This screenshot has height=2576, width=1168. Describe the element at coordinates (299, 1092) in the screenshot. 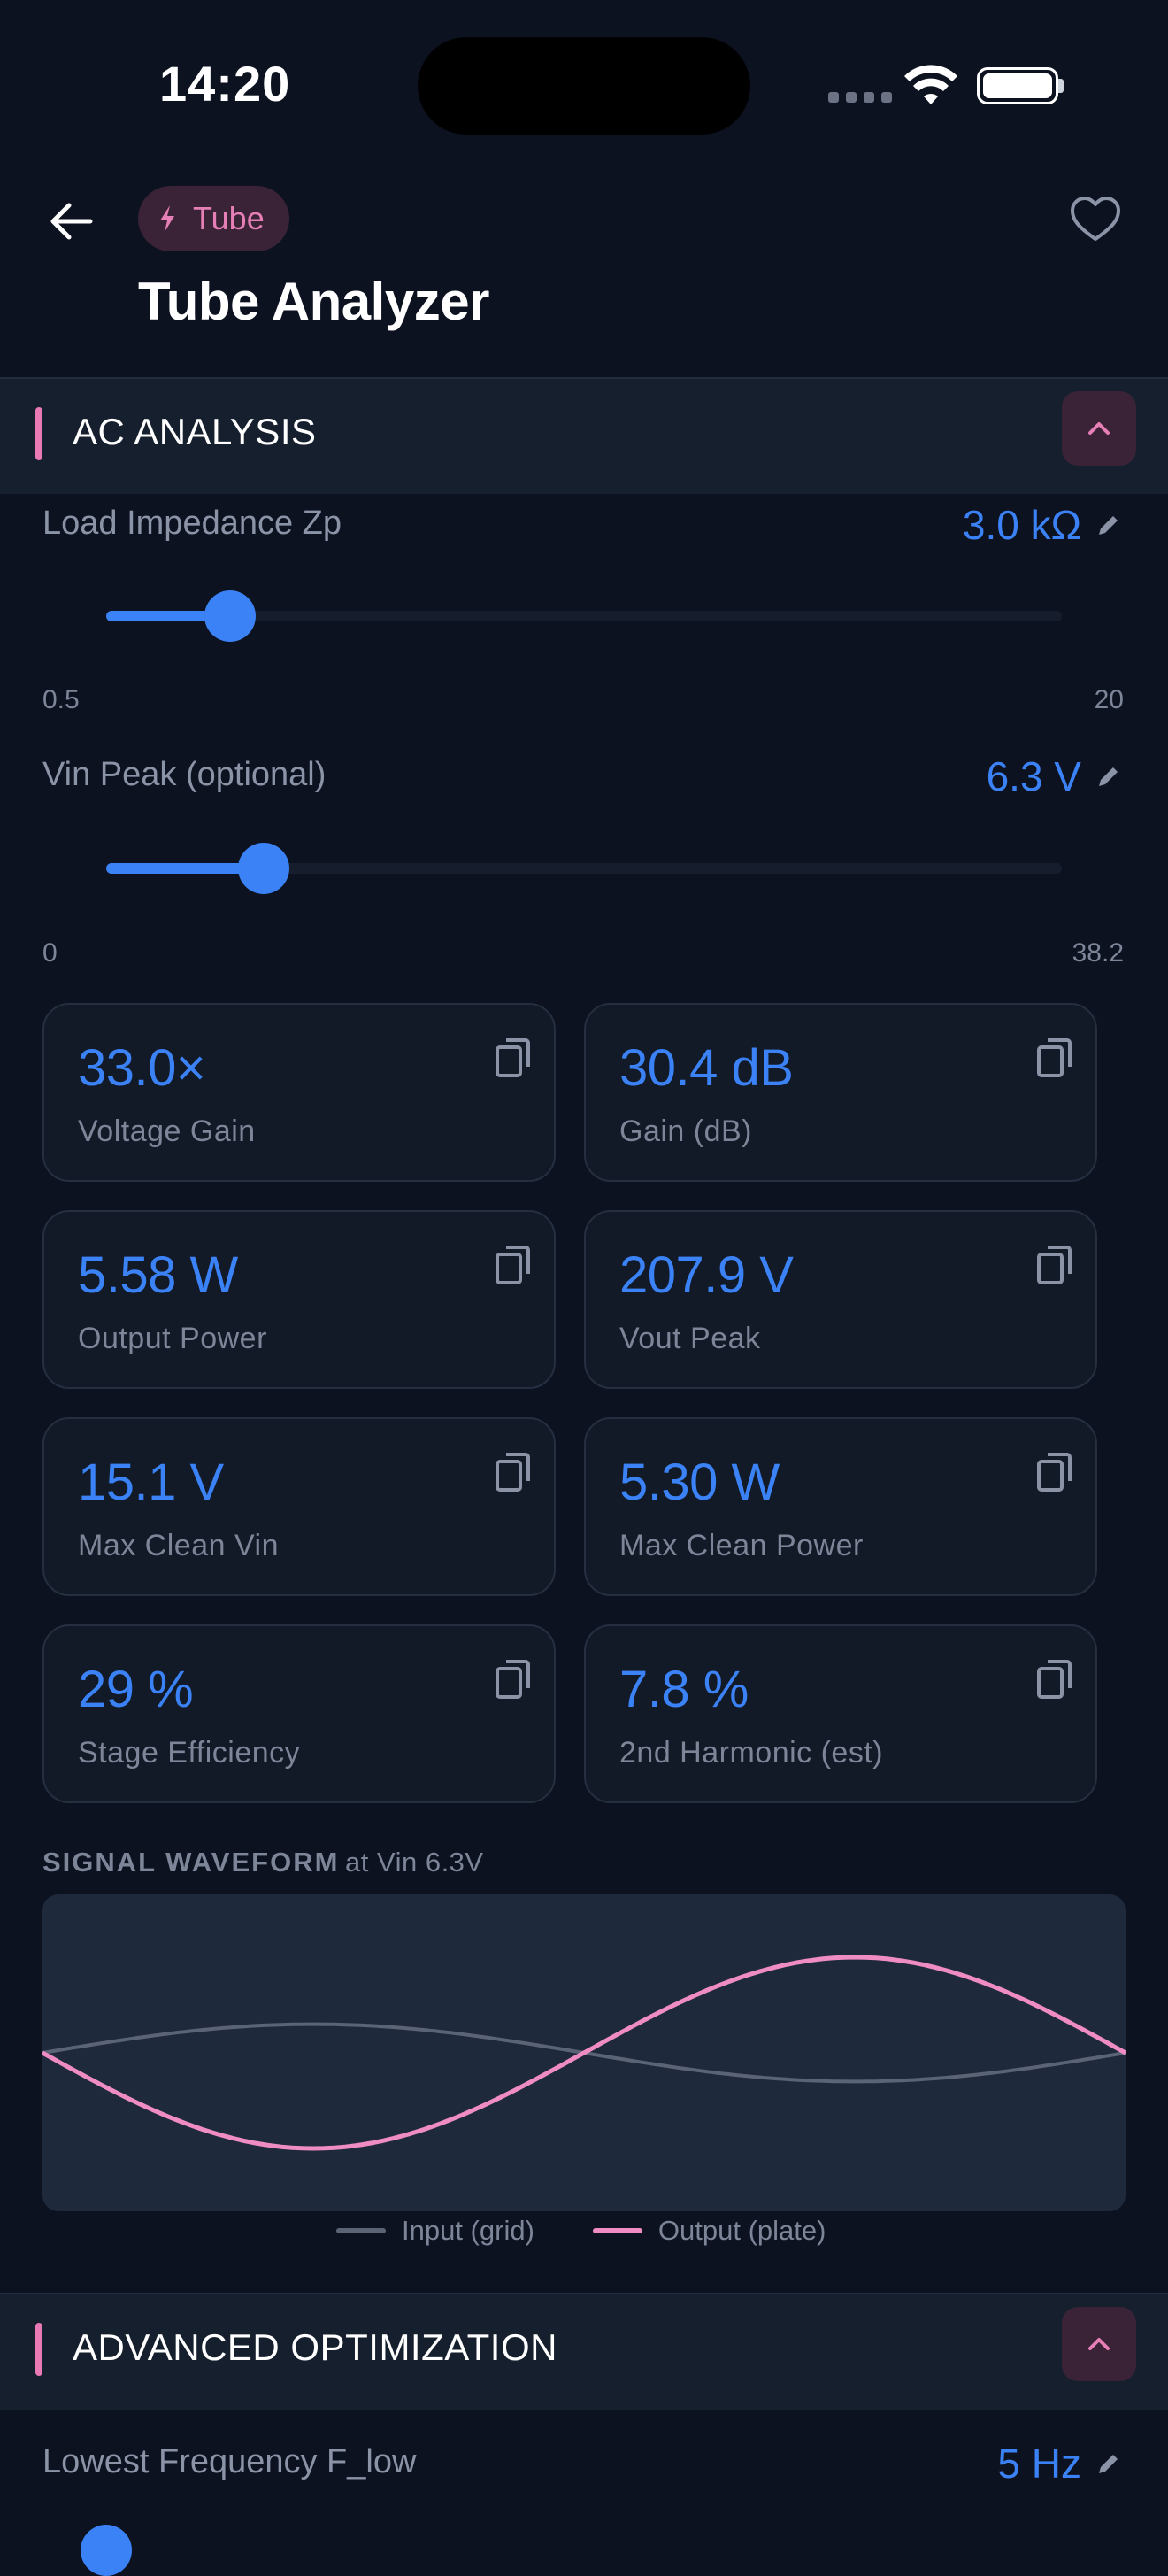

I see `metric-card-voltage-gain: 33.0× Voltage Gain` at that location.